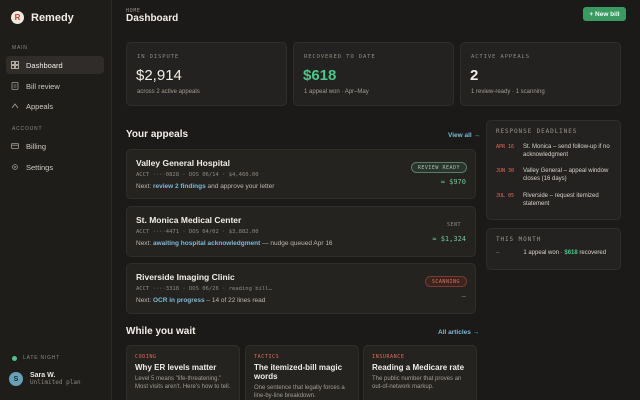 The height and width of the screenshot is (400, 640). What do you see at coordinates (604, 14) in the screenshot?
I see `new-bill-button: + New bill` at bounding box center [604, 14].